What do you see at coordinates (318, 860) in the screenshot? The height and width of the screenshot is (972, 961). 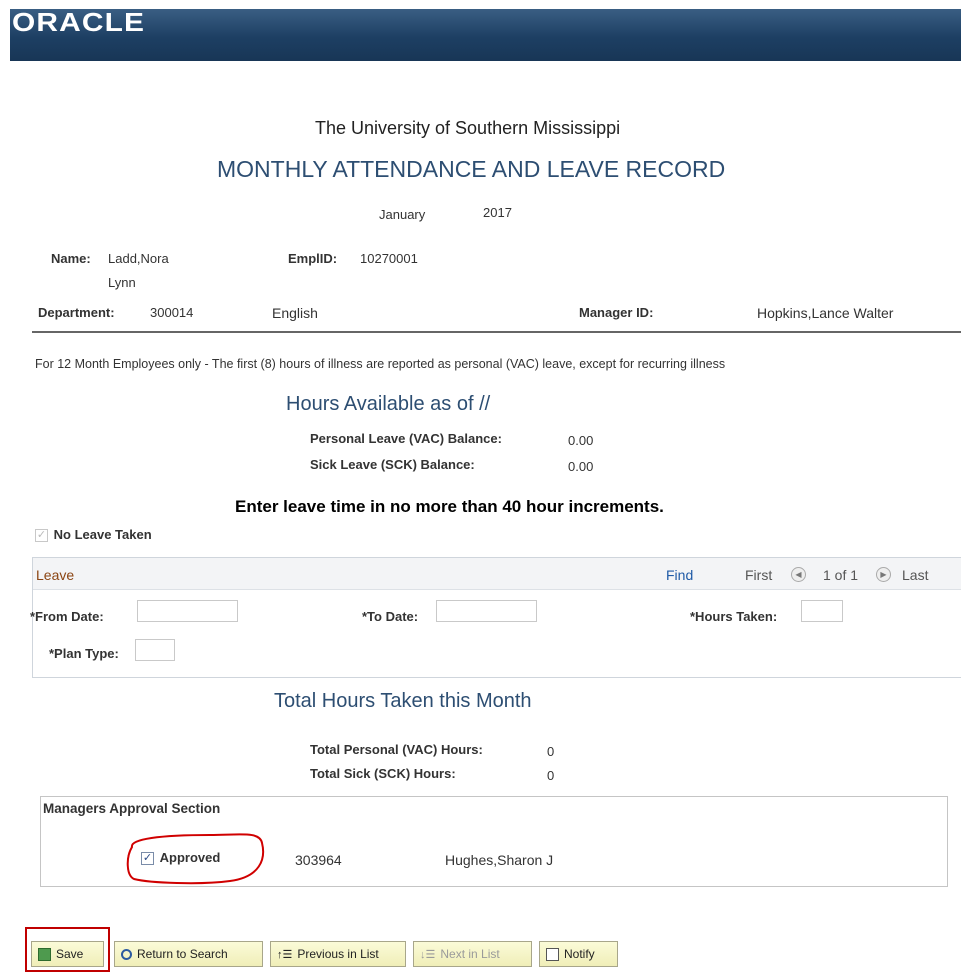 I see `approver-id: 303964` at bounding box center [318, 860].